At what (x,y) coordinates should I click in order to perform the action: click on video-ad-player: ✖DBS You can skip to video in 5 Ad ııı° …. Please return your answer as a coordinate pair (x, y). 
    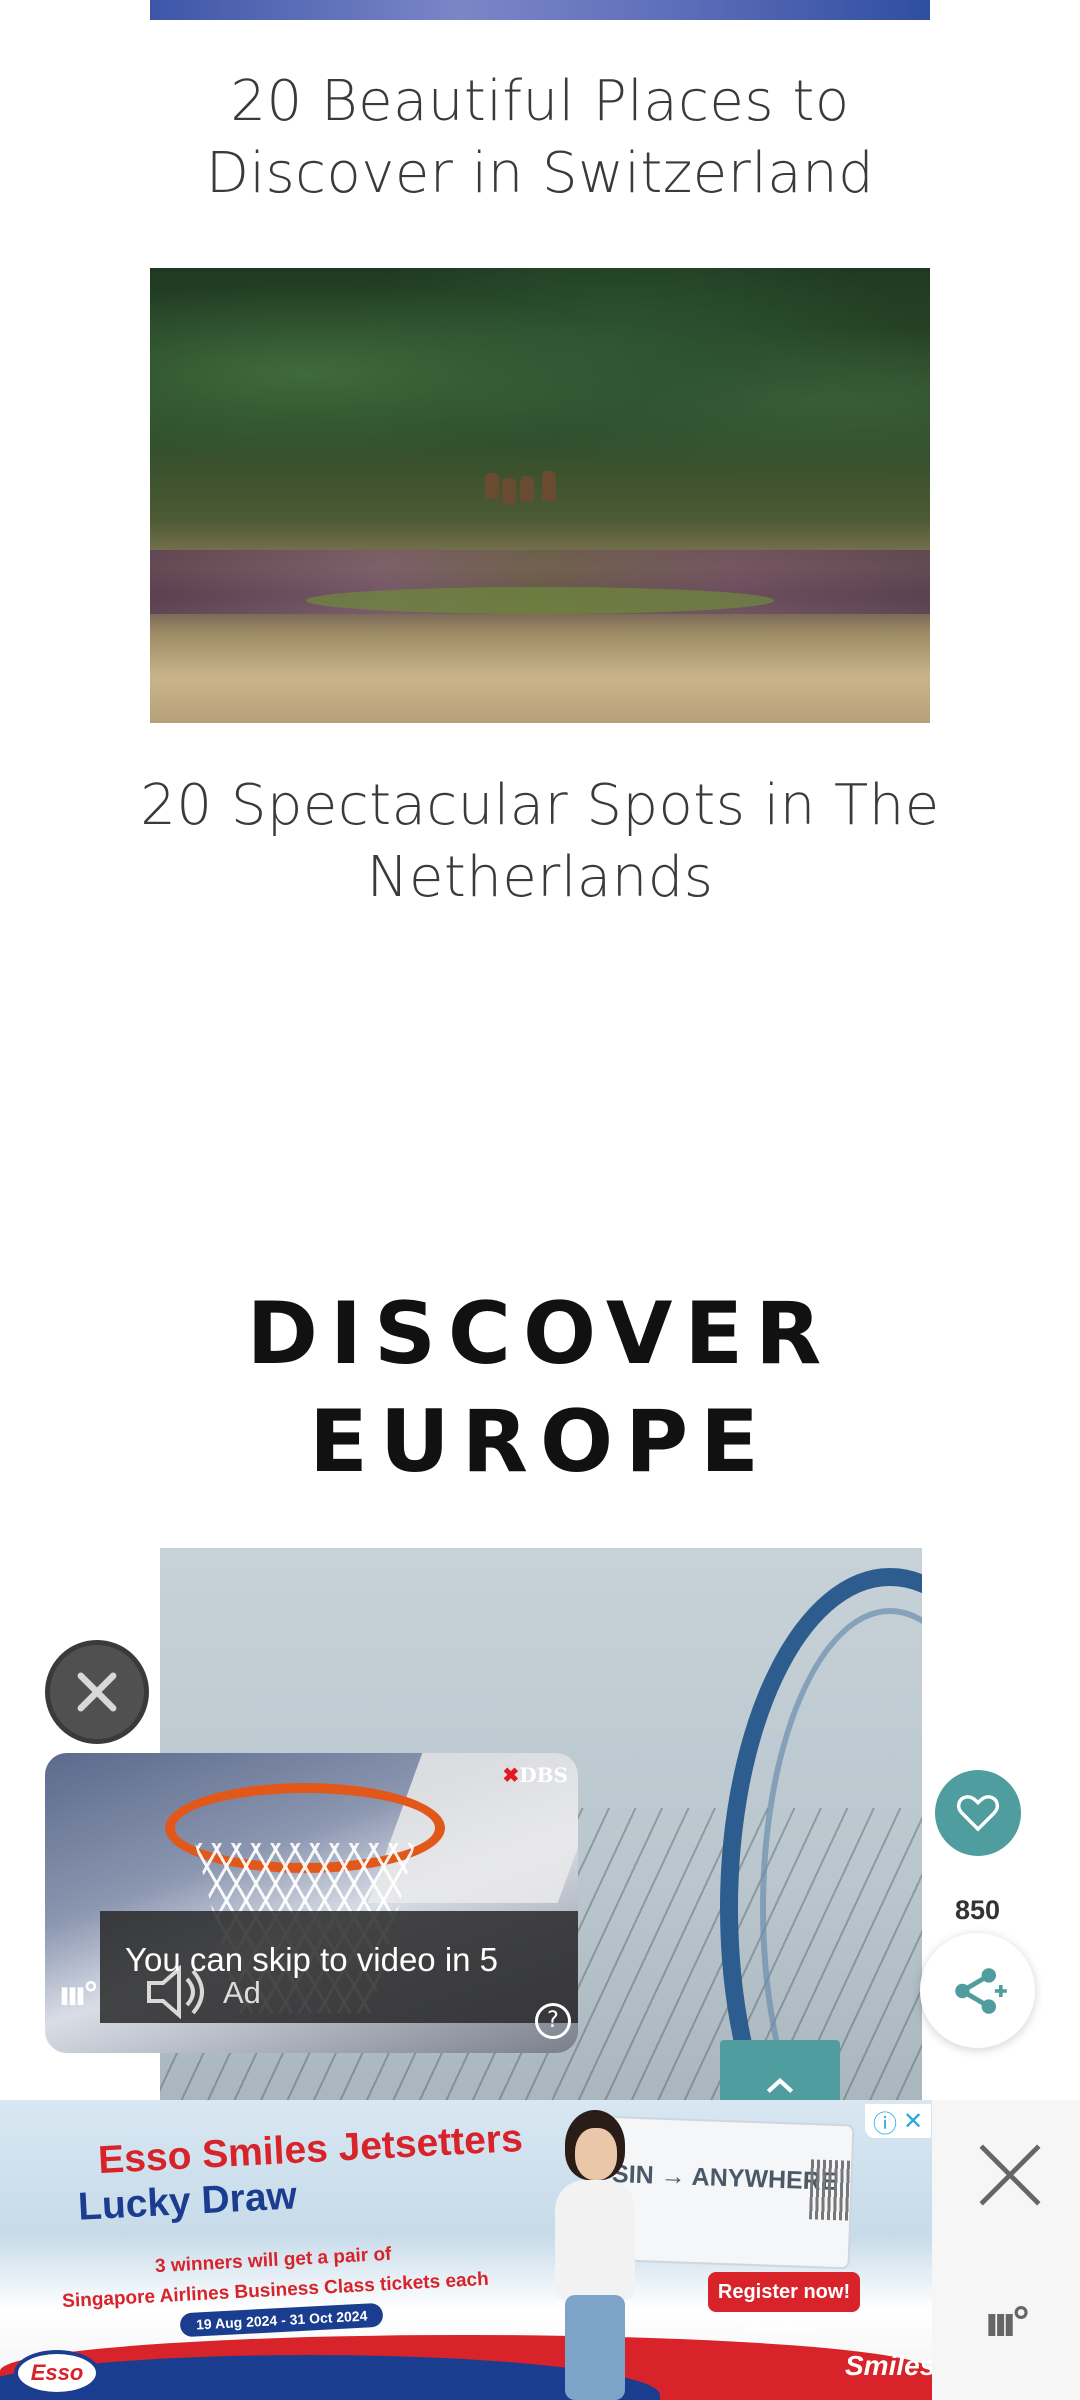
    Looking at the image, I should click on (311, 1903).